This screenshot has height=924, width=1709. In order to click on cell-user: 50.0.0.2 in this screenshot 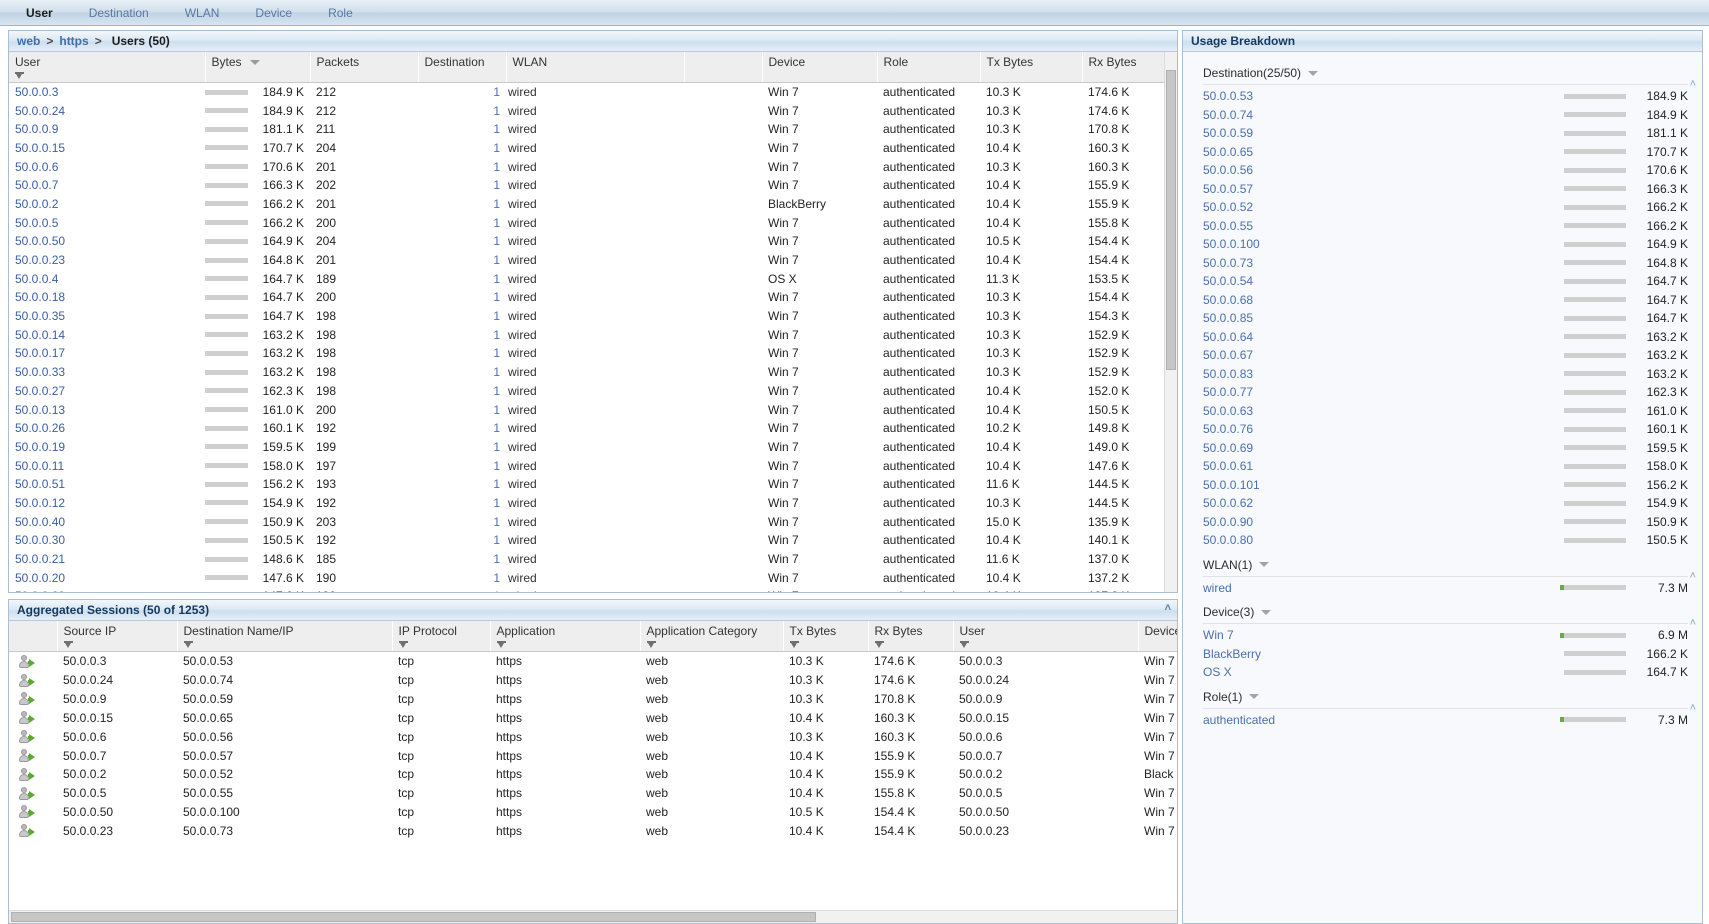, I will do `click(107, 204)`.